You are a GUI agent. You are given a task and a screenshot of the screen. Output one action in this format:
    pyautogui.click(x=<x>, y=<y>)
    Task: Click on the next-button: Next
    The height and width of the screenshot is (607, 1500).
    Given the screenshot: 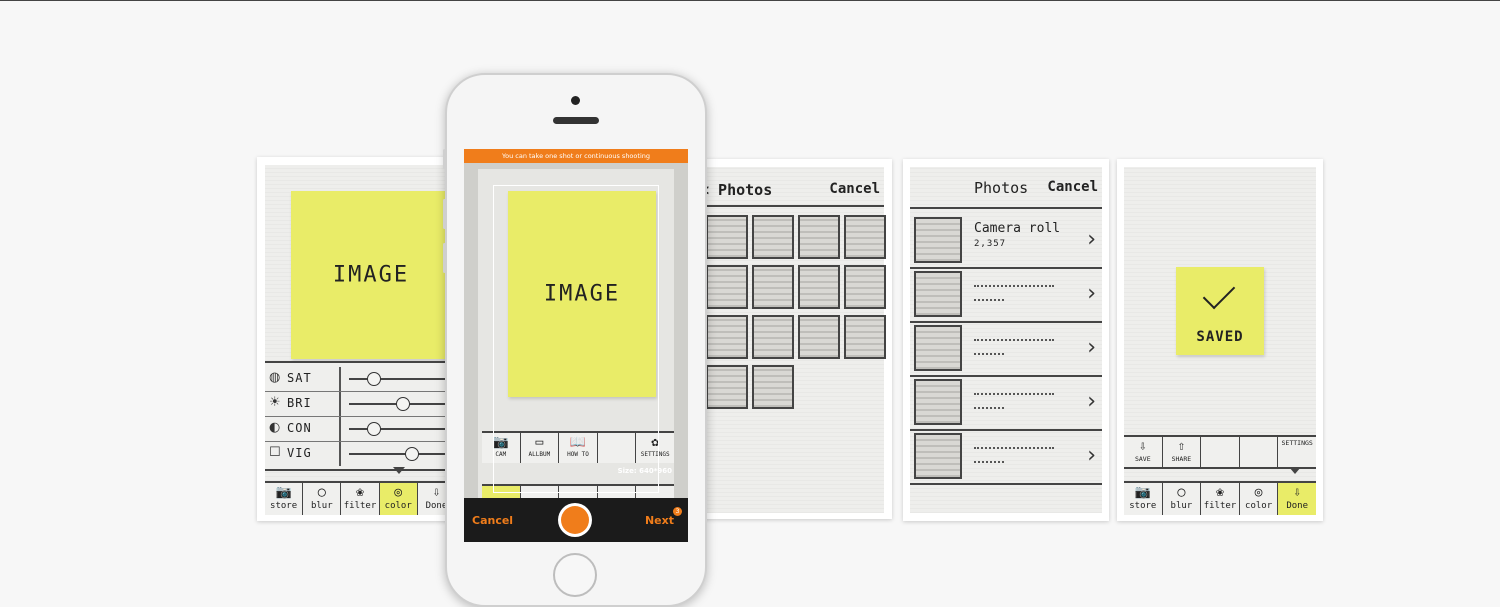 What is the action you would take?
    pyautogui.click(x=659, y=520)
    